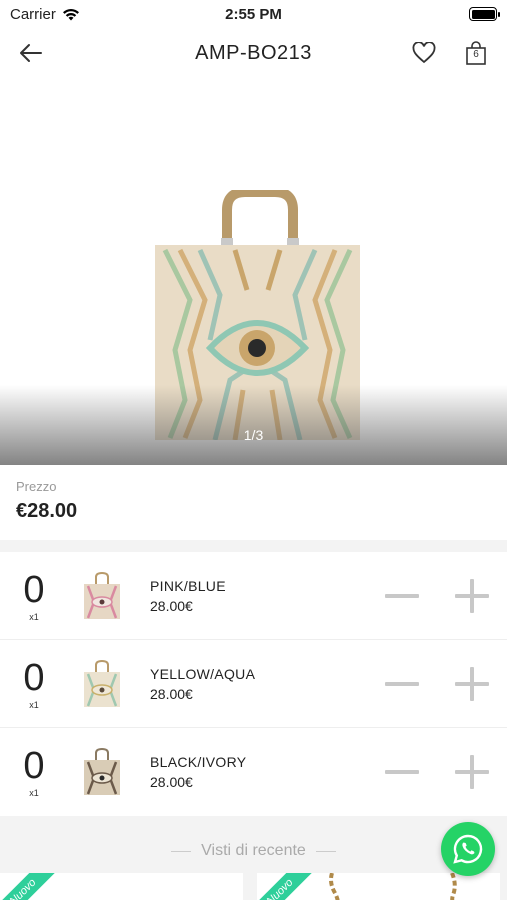  Describe the element at coordinates (267, 684) in the screenshot. I see `variant-info: YELLOW/AQUA 28.00€` at that location.